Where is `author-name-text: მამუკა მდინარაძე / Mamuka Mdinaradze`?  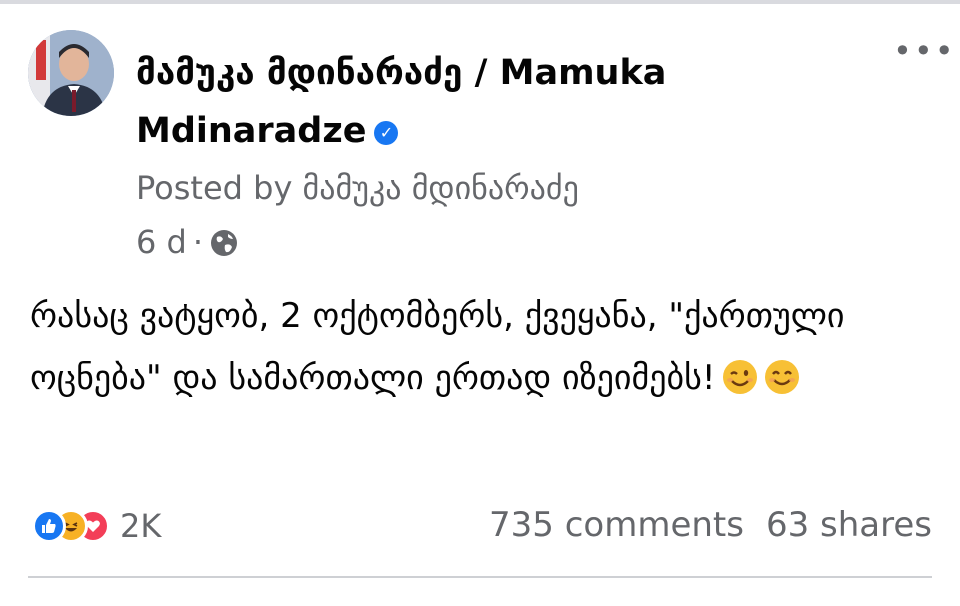
author-name-text: მამუკა მდინარაძე / Mamuka Mdinaradze is located at coordinates (401, 102).